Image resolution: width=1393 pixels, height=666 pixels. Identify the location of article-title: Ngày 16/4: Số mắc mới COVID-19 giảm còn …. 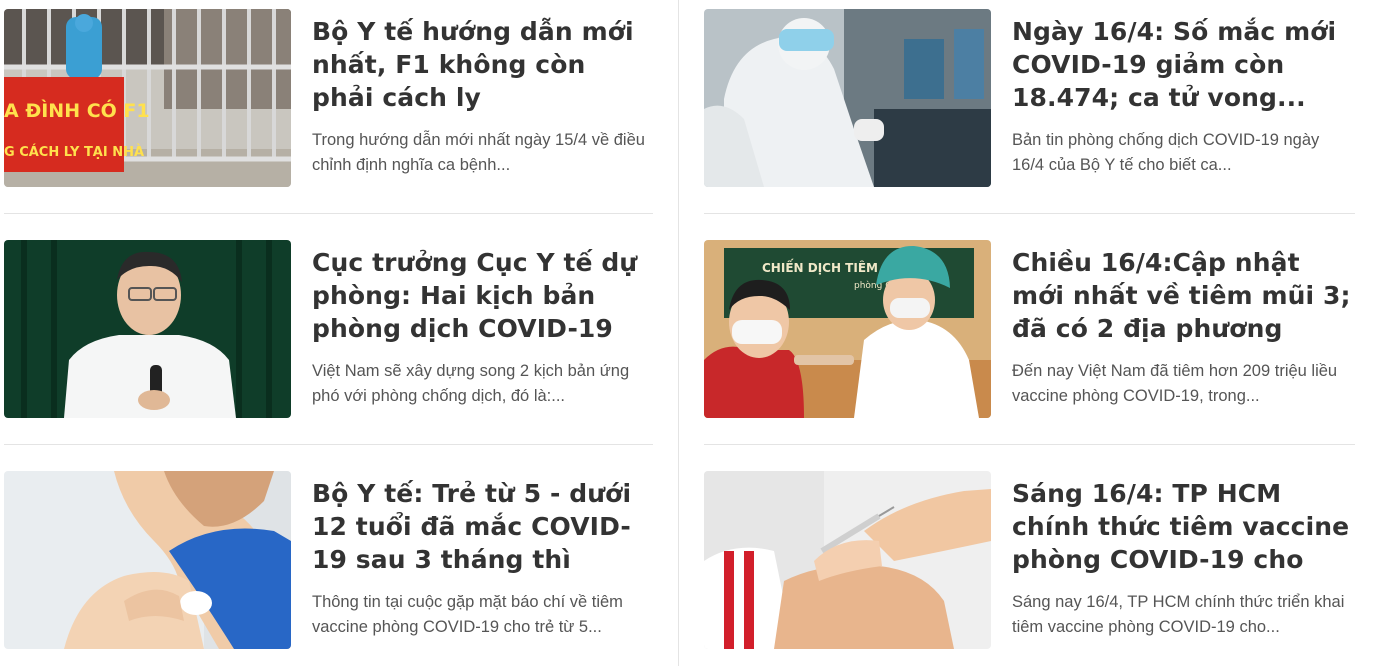
(1182, 64).